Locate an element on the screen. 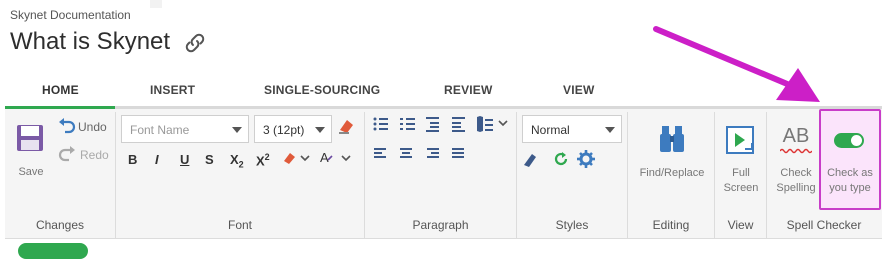  font-size-value: 3 (12pt) is located at coordinates (284, 130).